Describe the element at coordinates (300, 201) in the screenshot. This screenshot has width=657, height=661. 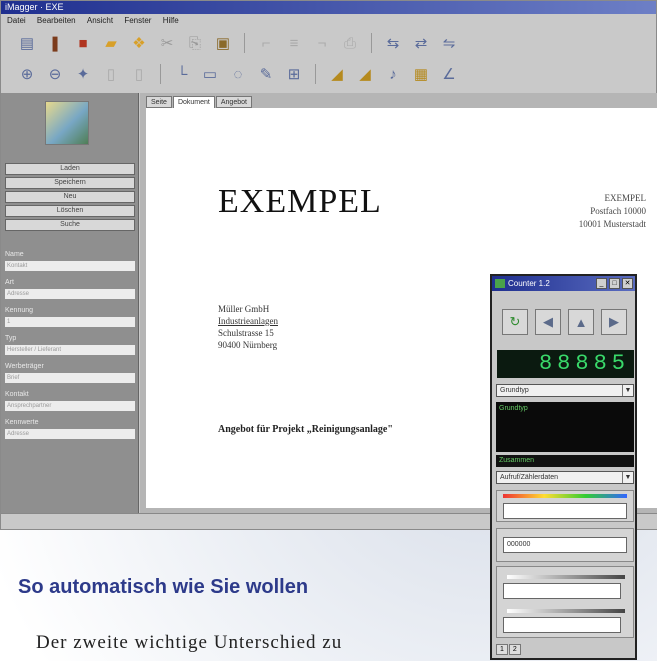
I see `letterhead-logo: EXEMPEL` at that location.